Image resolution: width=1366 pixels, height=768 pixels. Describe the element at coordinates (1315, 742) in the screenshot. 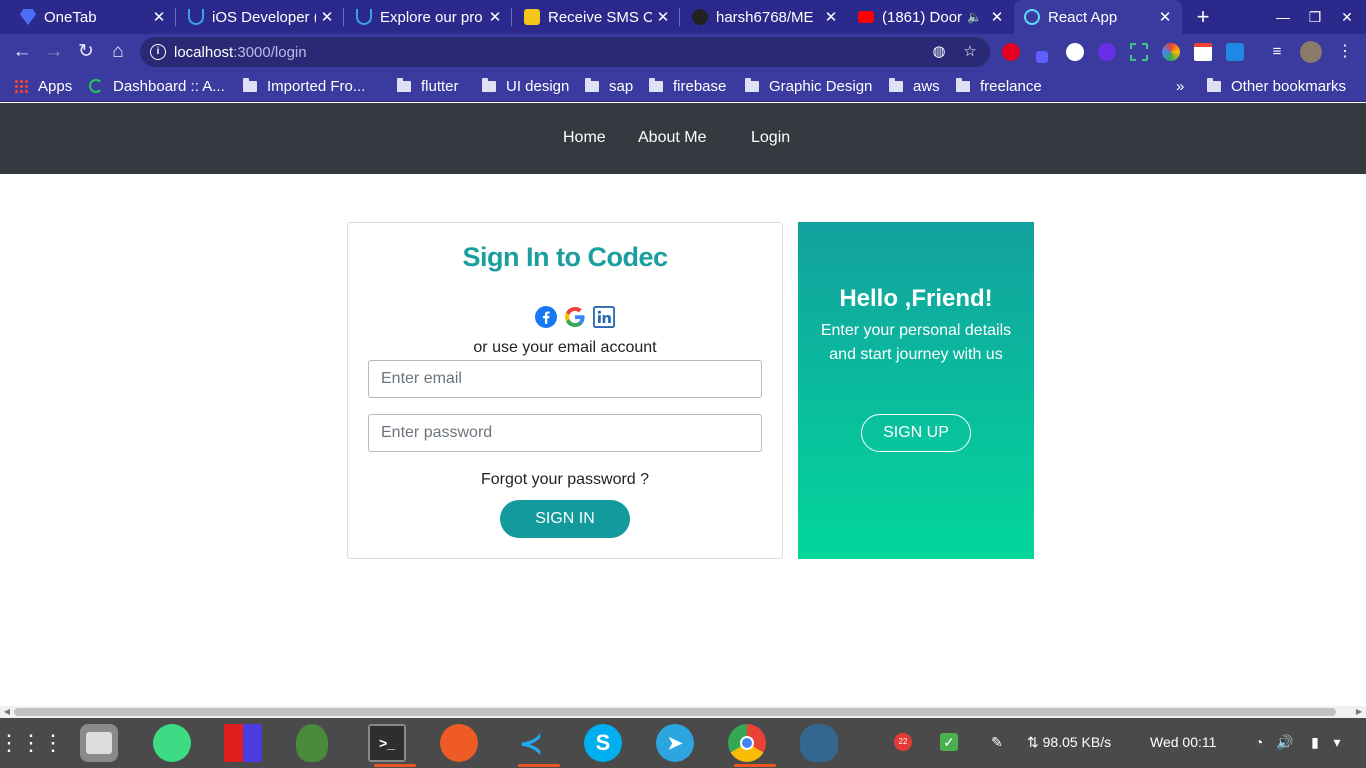

I see `battery-icon: ▮` at that location.